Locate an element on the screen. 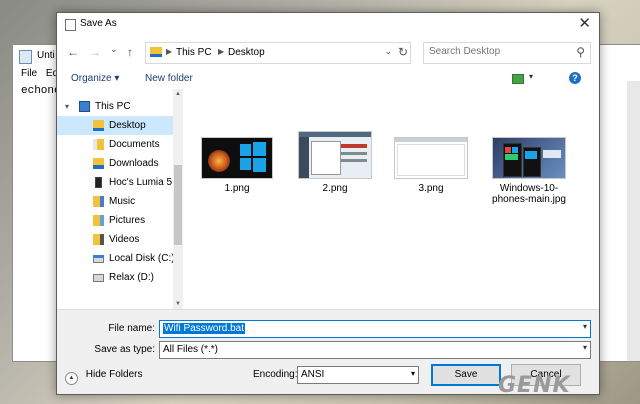 This screenshot has height=404, width=640. organize-dropdown-icon: ▾ is located at coordinates (117, 78).